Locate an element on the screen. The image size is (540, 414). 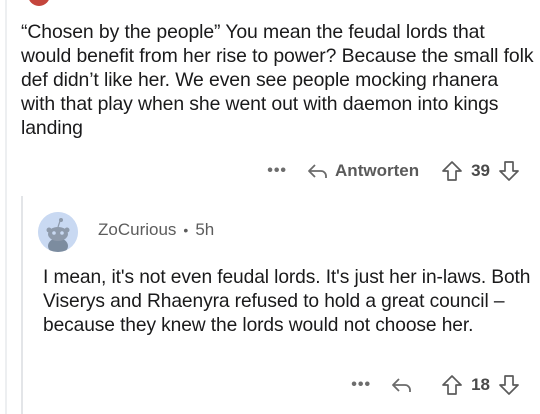
score: 18 is located at coordinates (480, 384).